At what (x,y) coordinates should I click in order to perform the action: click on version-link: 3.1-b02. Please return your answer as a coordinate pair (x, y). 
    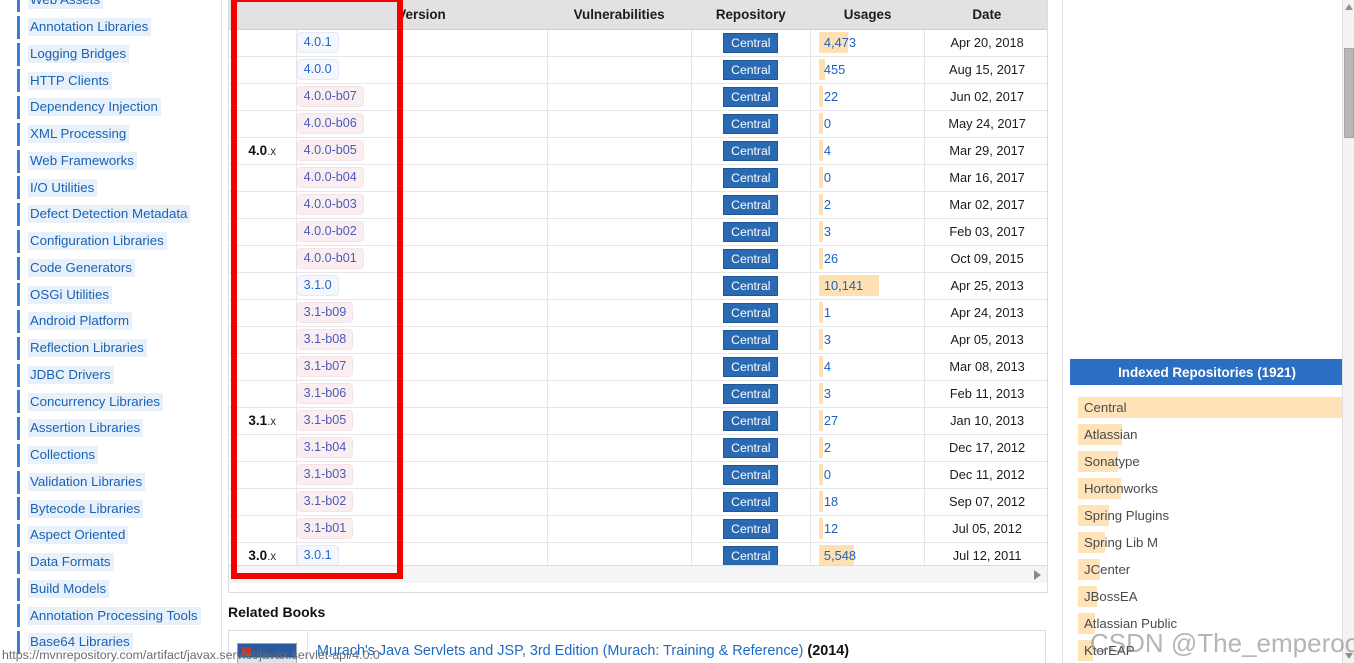
    Looking at the image, I should click on (325, 501).